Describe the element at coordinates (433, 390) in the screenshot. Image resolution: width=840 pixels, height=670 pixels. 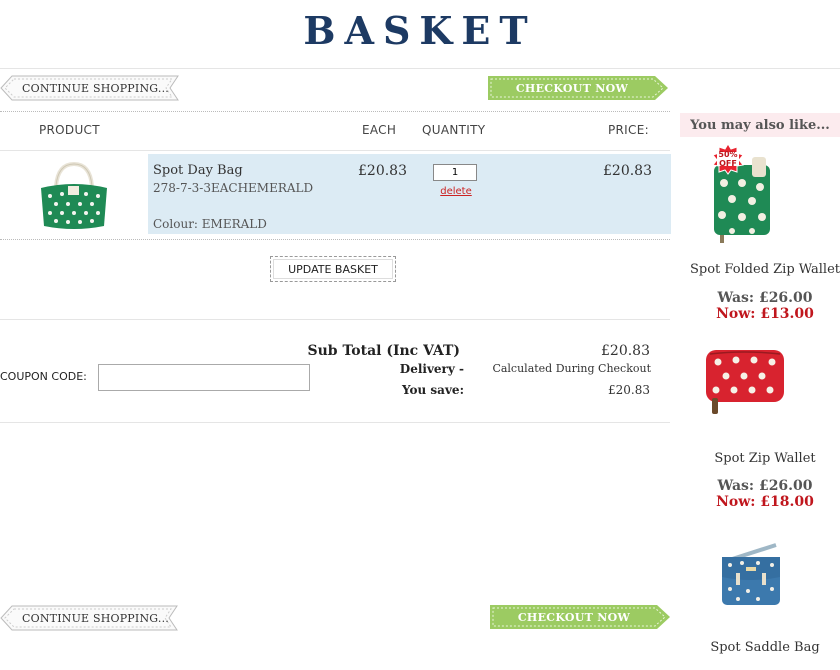
I see `you-save-label: You save:` at that location.